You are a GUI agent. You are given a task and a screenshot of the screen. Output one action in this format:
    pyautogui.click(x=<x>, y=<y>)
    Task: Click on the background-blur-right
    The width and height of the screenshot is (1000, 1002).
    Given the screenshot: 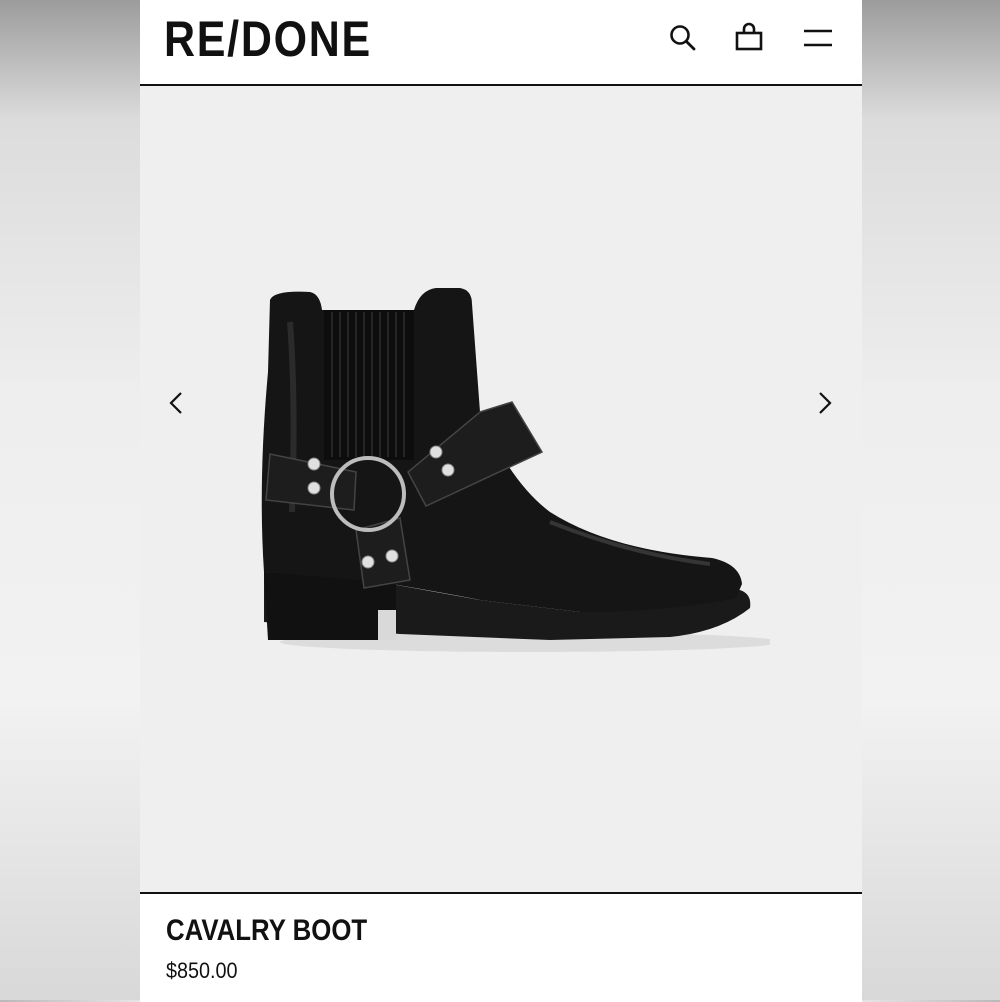 What is the action you would take?
    pyautogui.click(x=930, y=500)
    